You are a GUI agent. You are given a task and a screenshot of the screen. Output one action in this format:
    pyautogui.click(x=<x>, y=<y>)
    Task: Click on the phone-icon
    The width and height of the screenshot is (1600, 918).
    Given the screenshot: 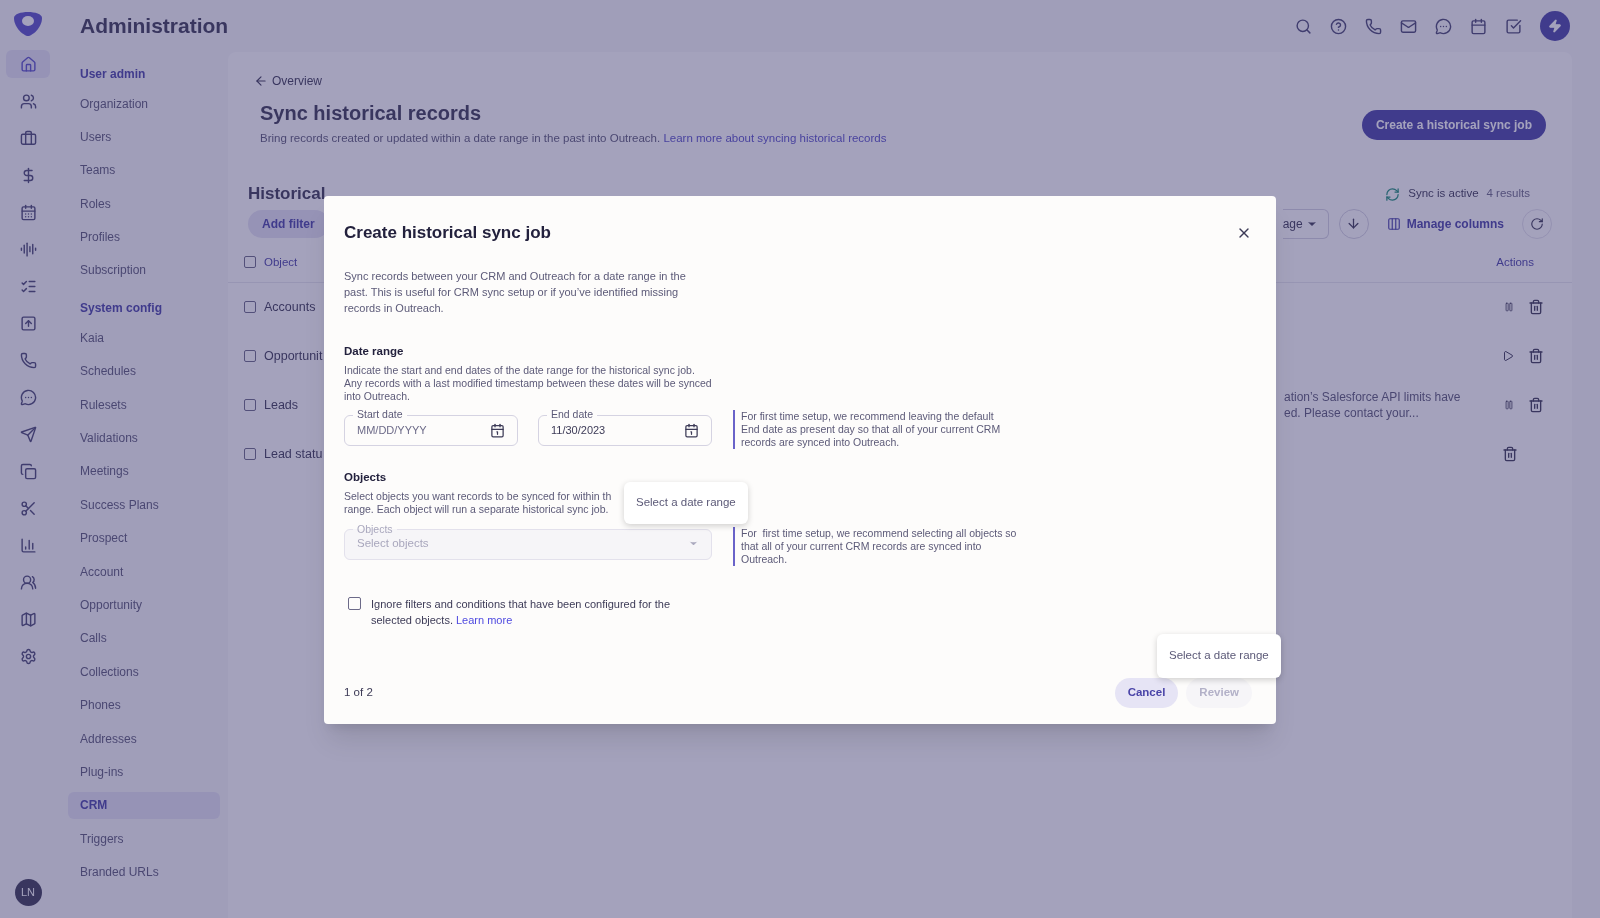 What is the action you would take?
    pyautogui.click(x=28, y=360)
    